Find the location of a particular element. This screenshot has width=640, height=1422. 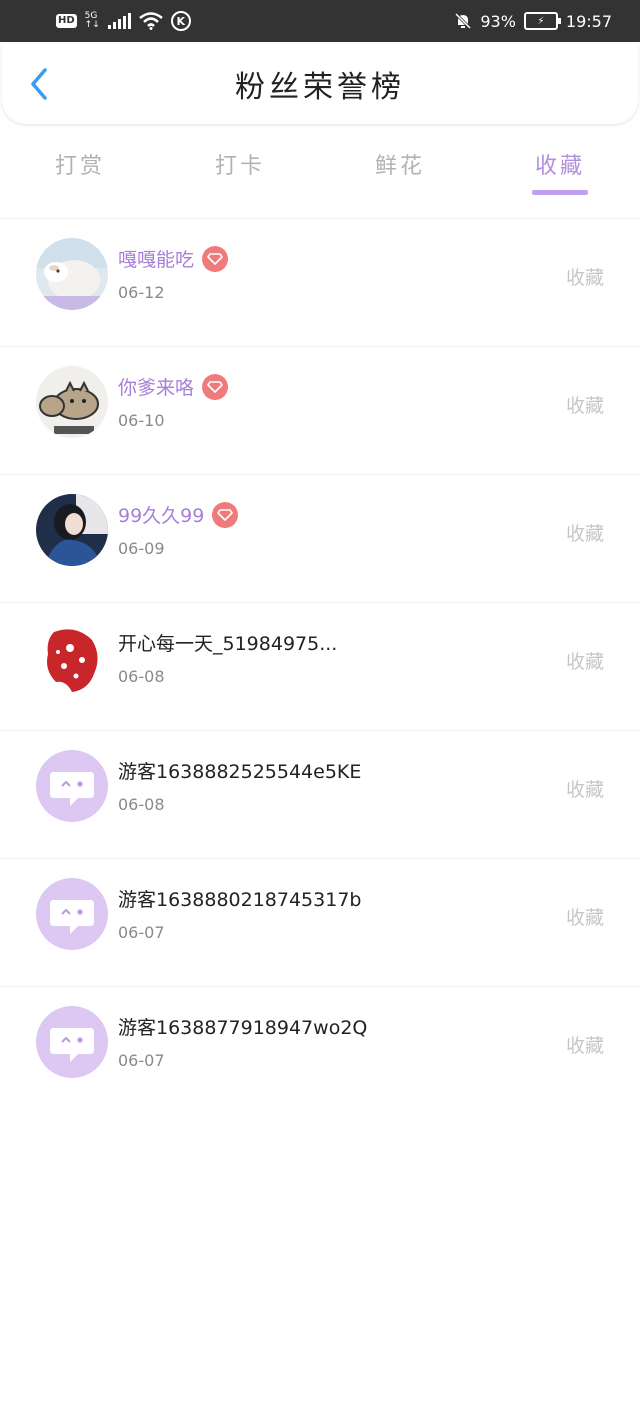

list-item: 游客1638880218745317b 06-07 收藏 is located at coordinates (320, 922).